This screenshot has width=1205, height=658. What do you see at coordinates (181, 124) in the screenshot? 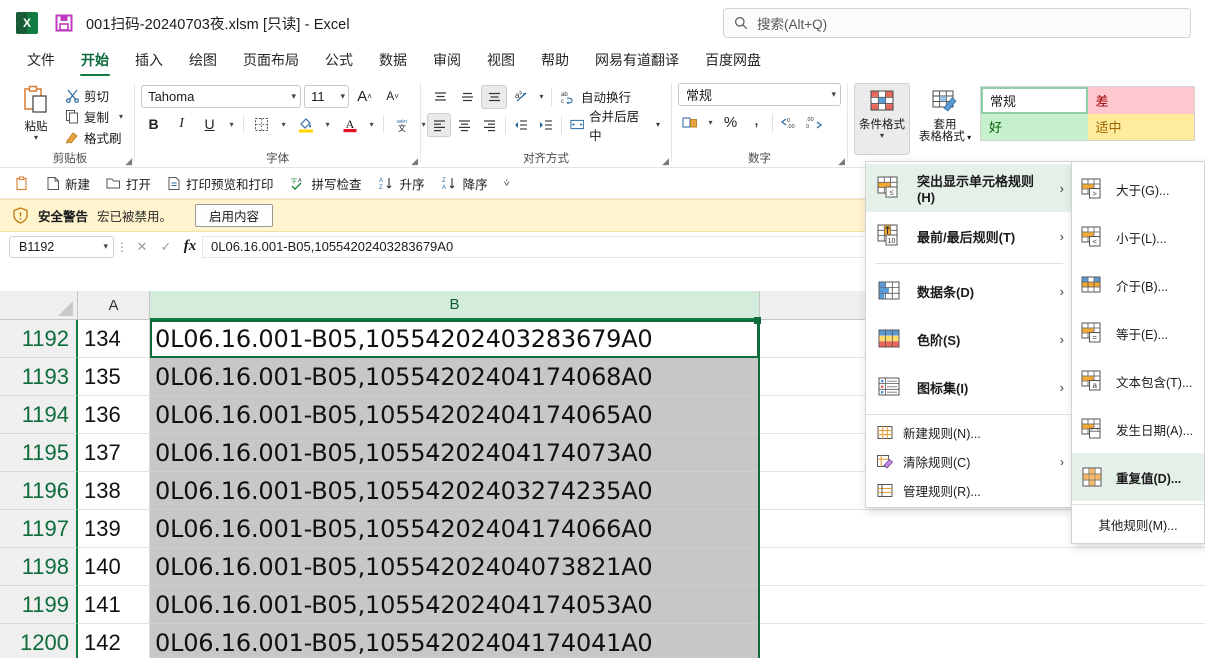
I see `italic-button: I` at bounding box center [181, 124].